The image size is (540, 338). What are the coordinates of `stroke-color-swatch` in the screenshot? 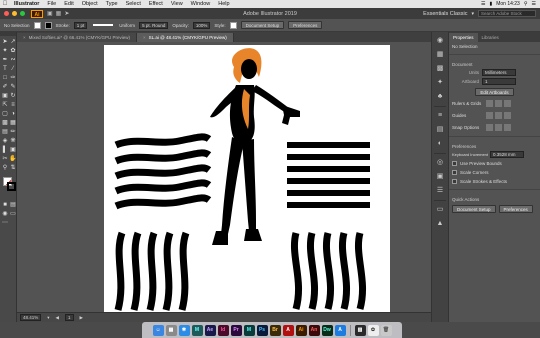 It's located at (11, 186).